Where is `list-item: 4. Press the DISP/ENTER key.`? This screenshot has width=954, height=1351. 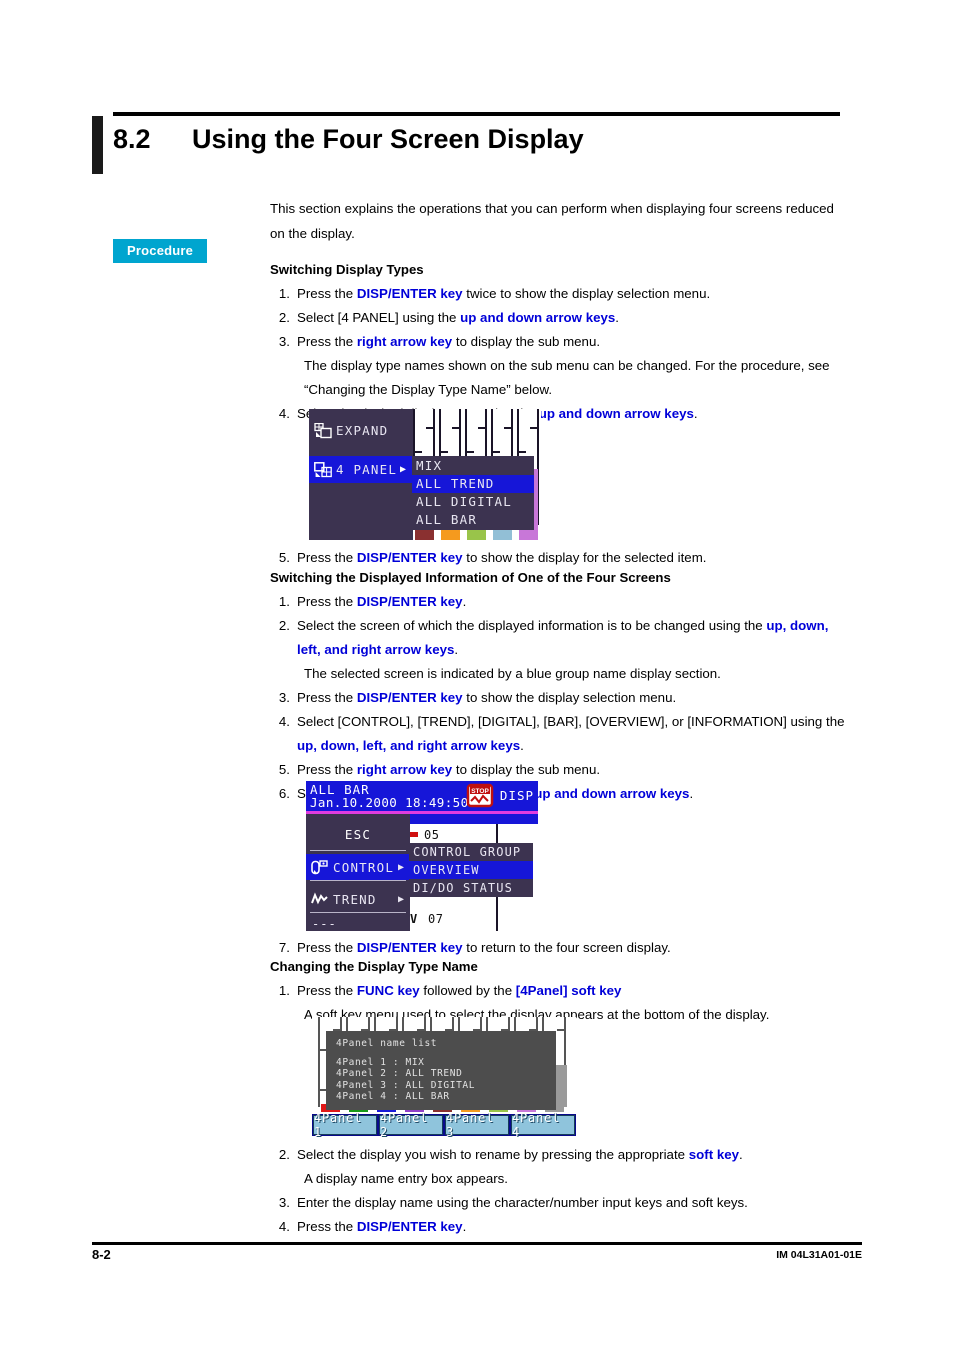 list-item: 4. Press the DISP/ENTER key. is located at coordinates (559, 1227).